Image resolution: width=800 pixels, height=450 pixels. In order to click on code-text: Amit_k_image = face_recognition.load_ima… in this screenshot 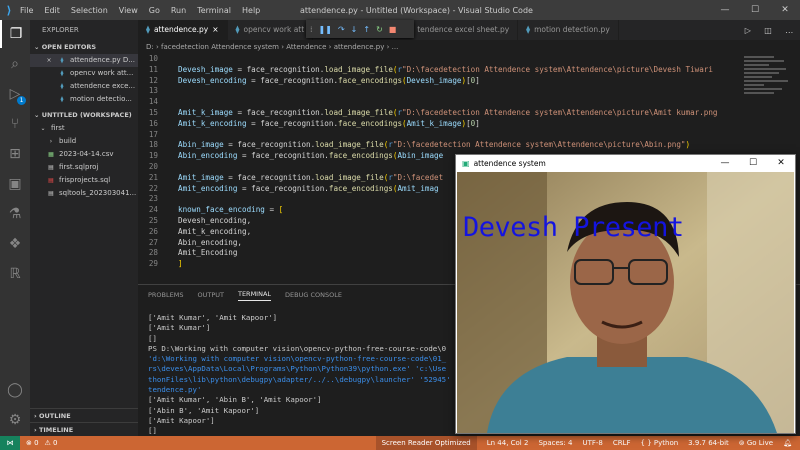, I will do `click(448, 112)`.